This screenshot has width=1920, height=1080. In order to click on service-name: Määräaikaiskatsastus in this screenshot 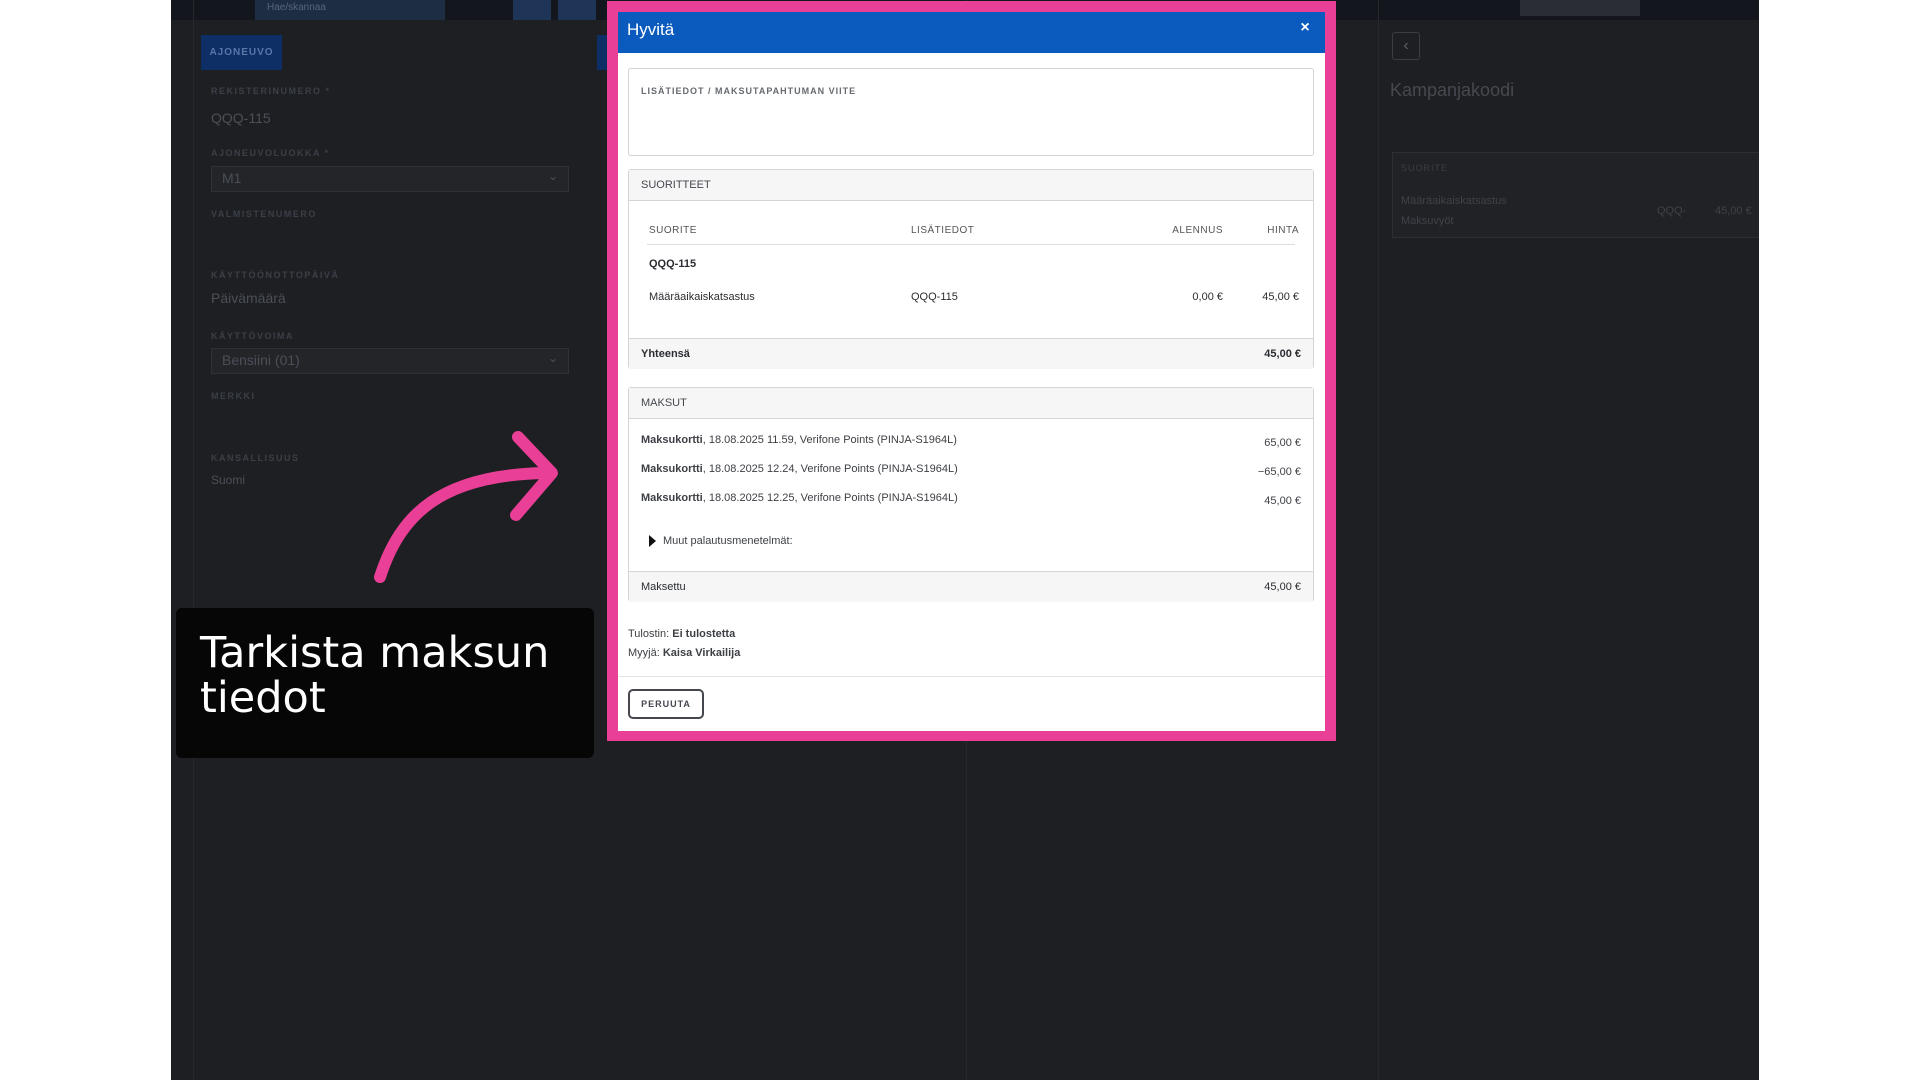, I will do `click(702, 297)`.